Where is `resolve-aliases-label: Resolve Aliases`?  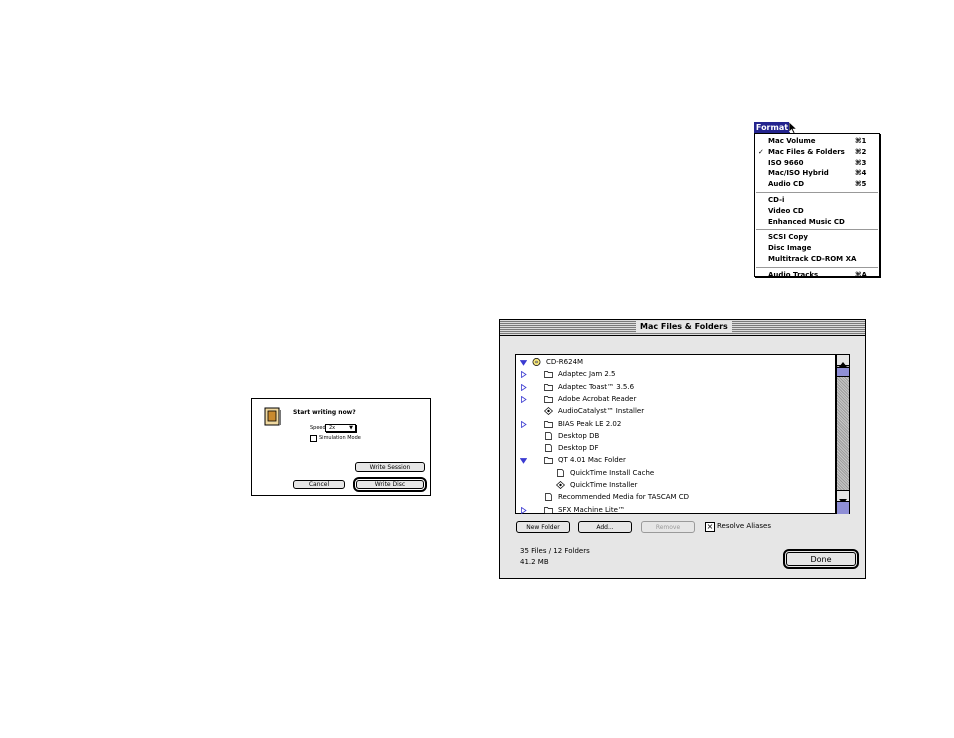 resolve-aliases-label: Resolve Aliases is located at coordinates (744, 526).